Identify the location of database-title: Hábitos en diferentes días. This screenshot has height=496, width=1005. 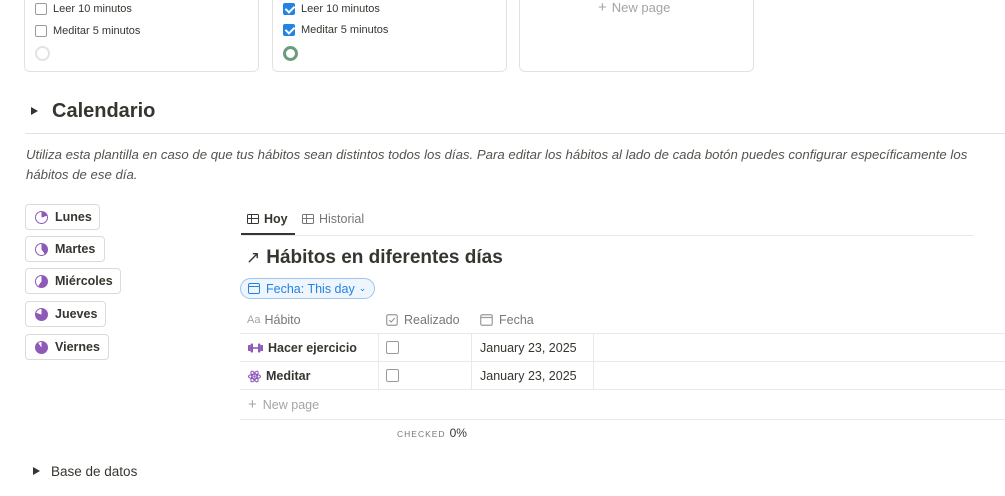
(384, 257).